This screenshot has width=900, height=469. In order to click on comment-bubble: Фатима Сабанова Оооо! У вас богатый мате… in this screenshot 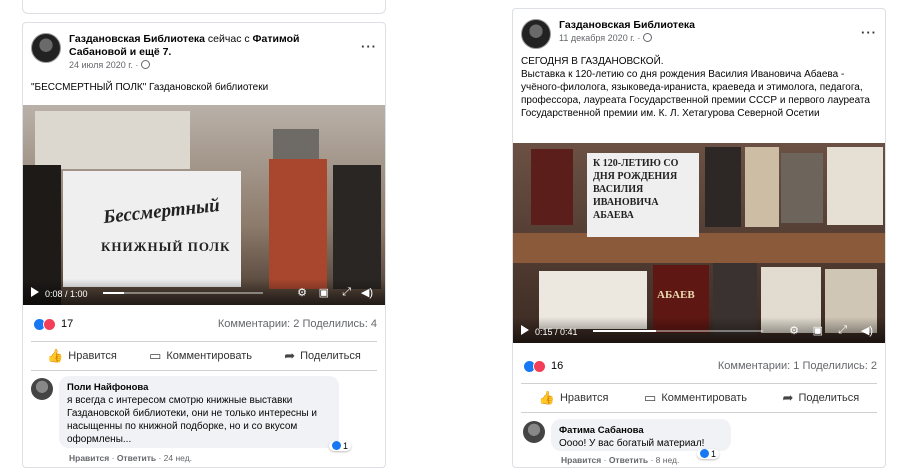, I will do `click(641, 435)`.